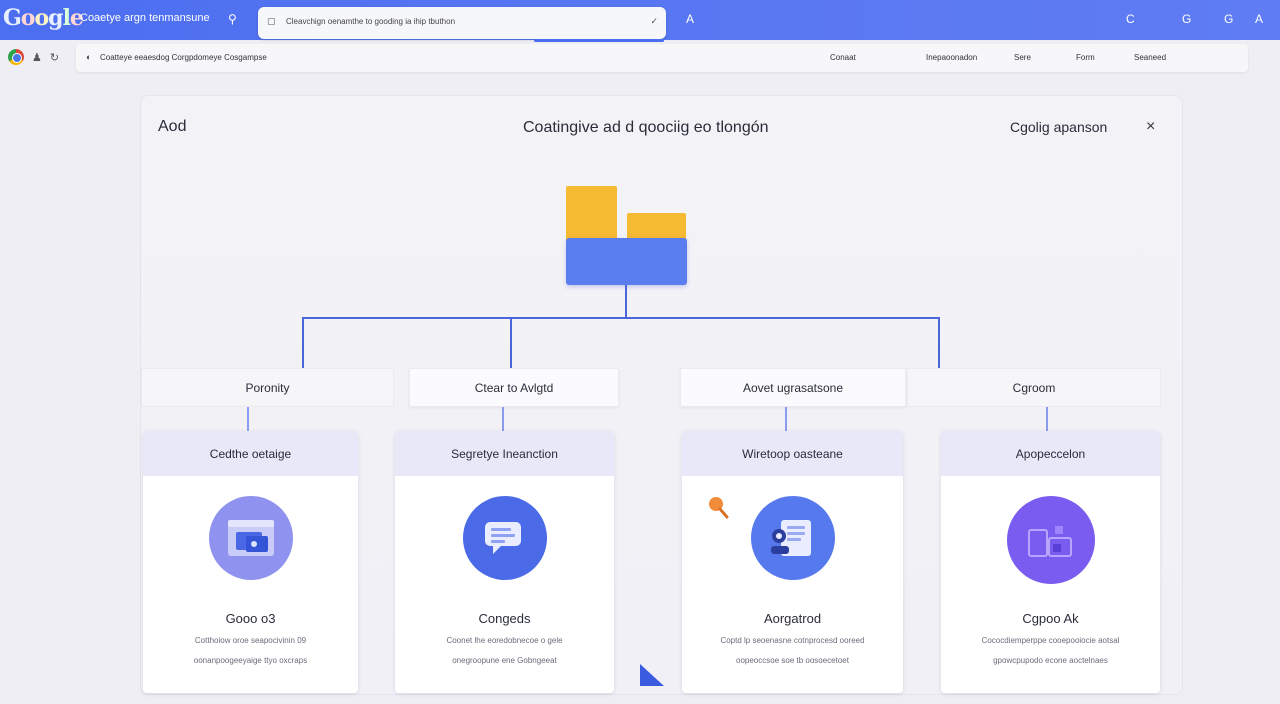 Image resolution: width=1280 pixels, height=704 pixels. I want to click on user-icon: ♟, so click(37, 57).